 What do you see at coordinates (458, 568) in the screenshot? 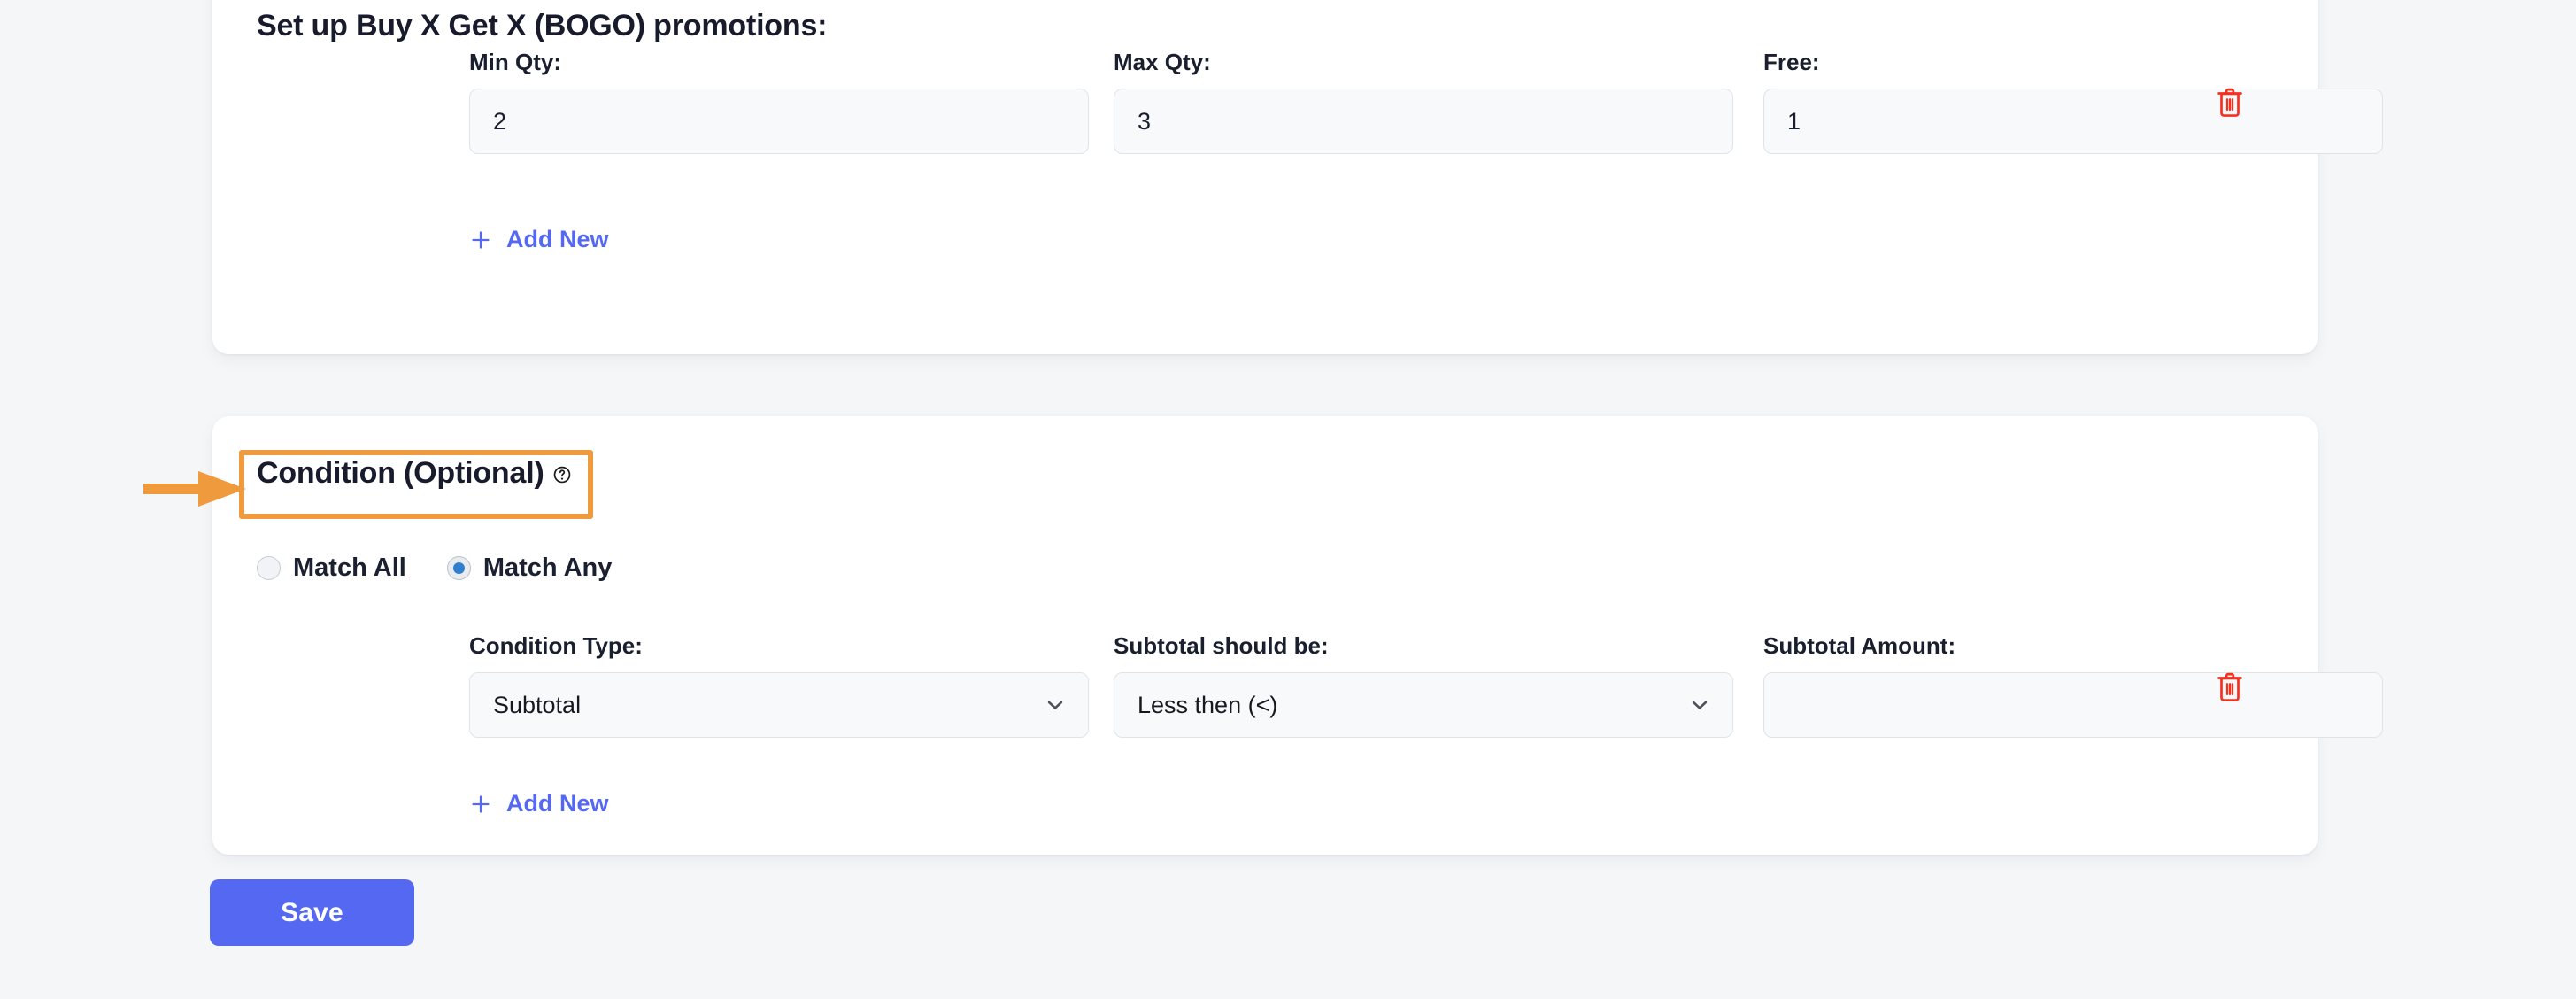
I see `radio-indicator-on` at bounding box center [458, 568].